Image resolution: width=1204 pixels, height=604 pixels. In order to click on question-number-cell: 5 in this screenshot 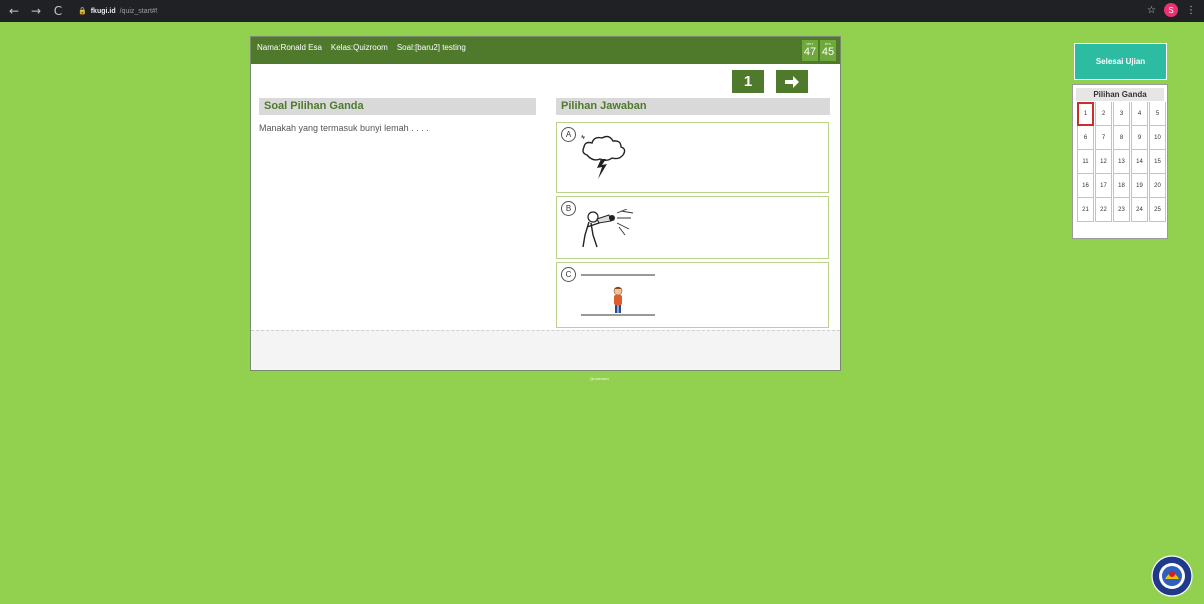, I will do `click(1157, 114)`.